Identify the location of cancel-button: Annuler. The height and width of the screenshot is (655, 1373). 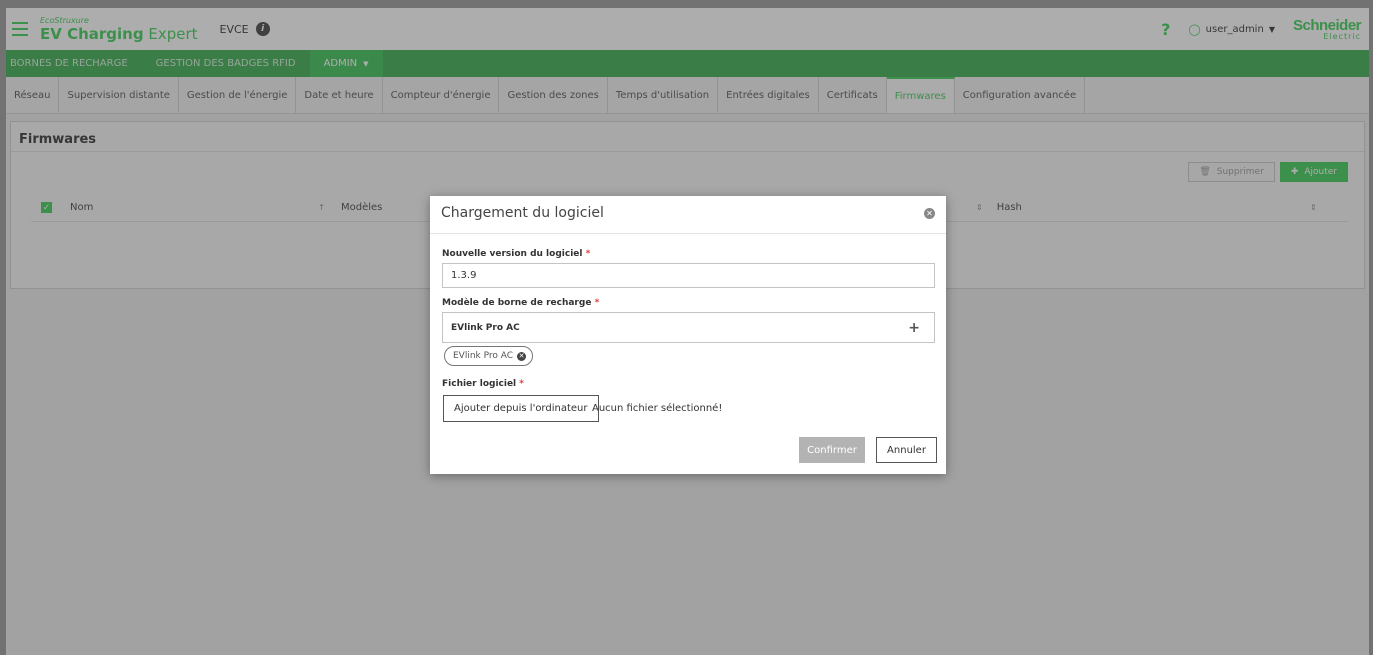
(906, 450).